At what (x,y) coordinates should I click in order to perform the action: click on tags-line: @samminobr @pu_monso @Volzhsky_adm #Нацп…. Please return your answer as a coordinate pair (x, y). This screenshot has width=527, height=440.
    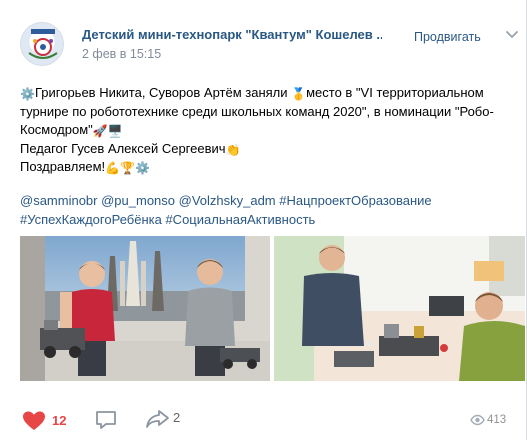
    Looking at the image, I should click on (267, 201).